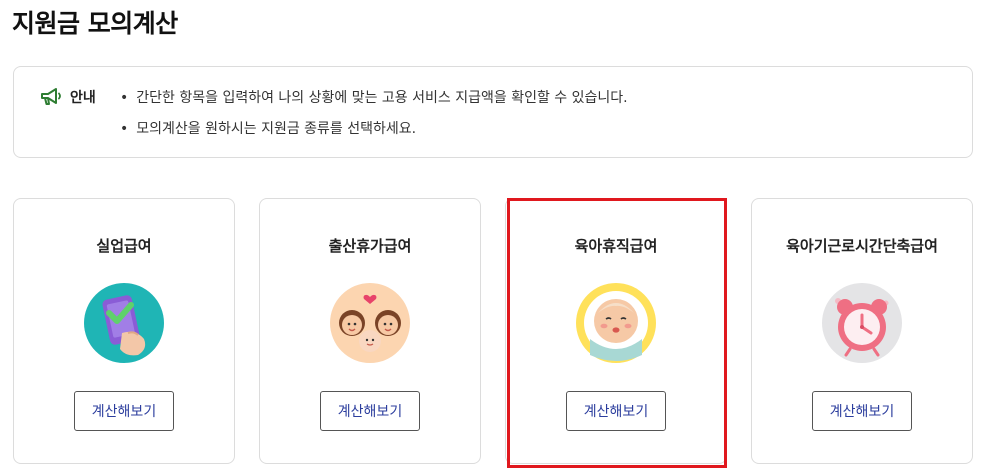  I want to click on family-icon, so click(370, 323).